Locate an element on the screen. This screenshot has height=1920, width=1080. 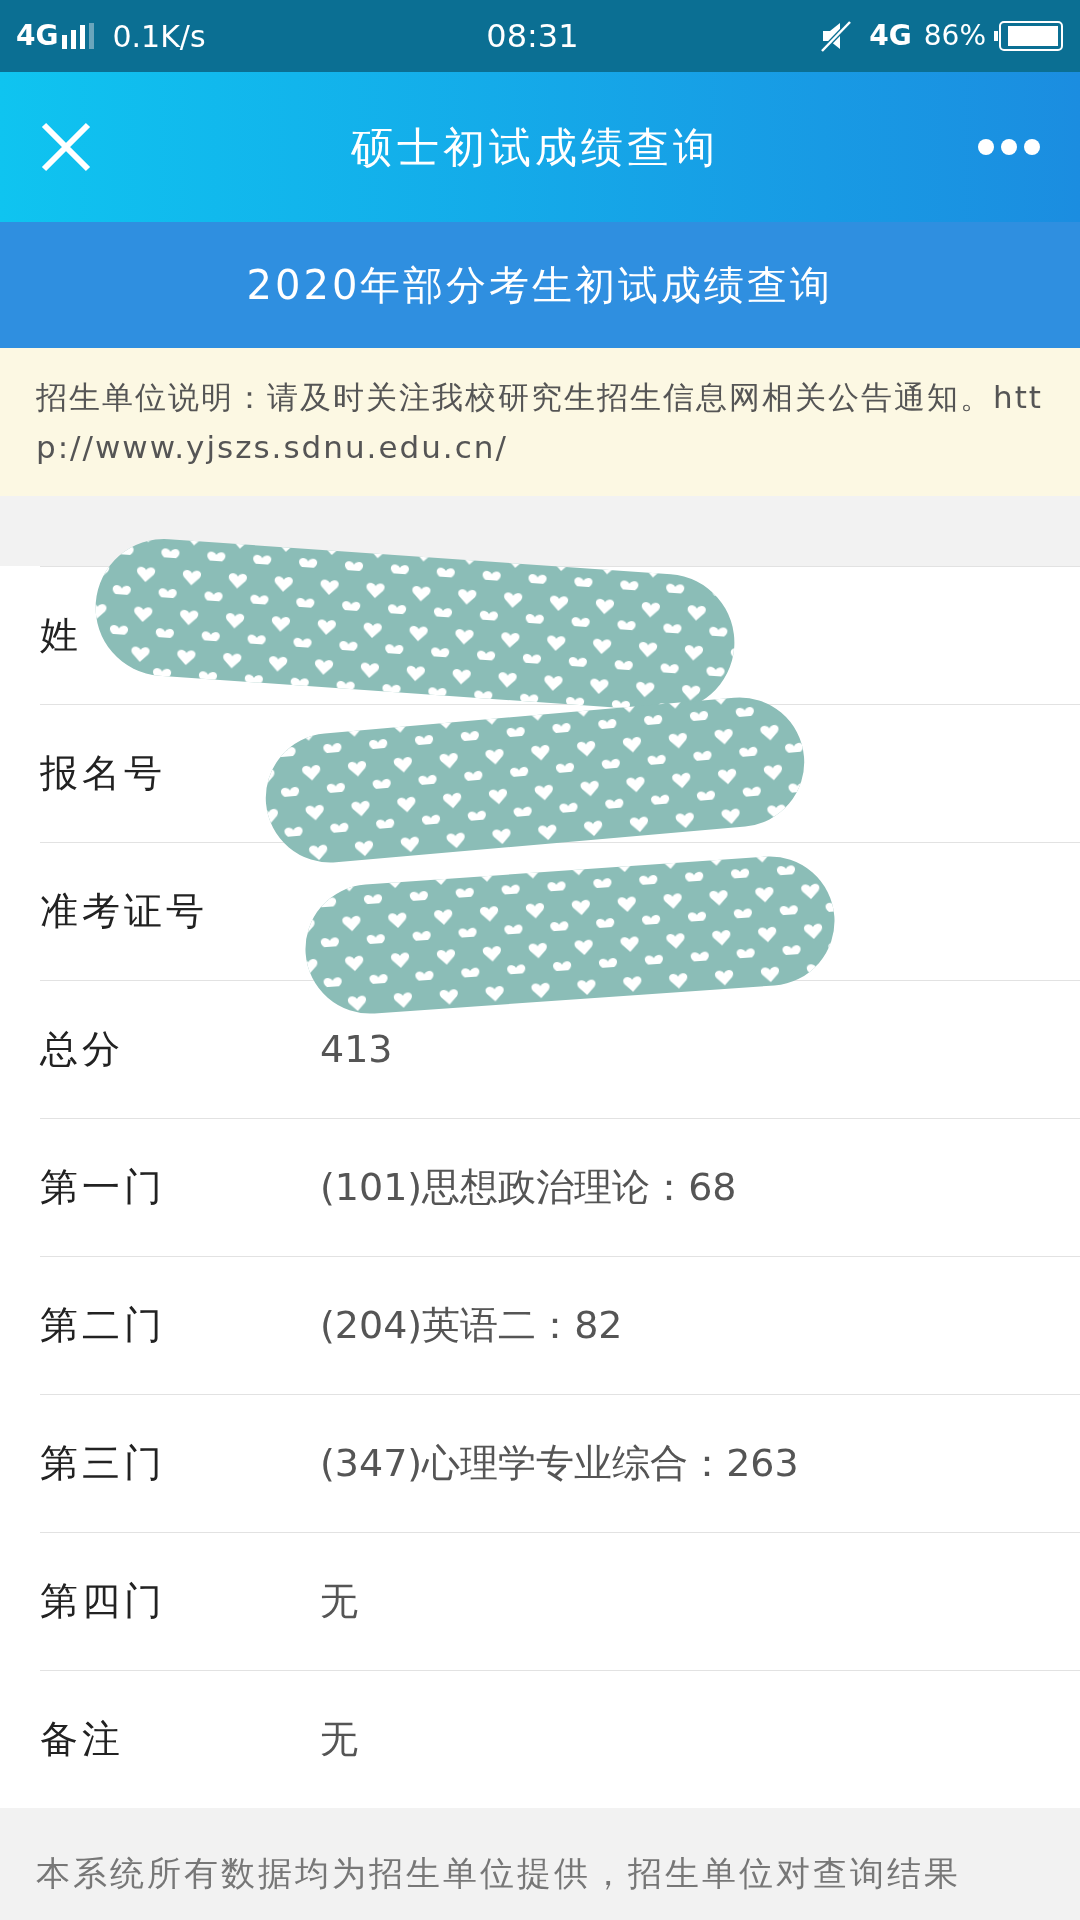
field-value: 413 is located at coordinates (356, 1049).